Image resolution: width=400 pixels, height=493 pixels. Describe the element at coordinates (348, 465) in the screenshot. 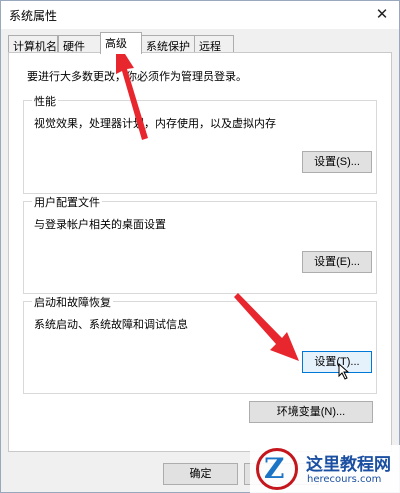

I see `watermark-title: 这里教程网` at that location.